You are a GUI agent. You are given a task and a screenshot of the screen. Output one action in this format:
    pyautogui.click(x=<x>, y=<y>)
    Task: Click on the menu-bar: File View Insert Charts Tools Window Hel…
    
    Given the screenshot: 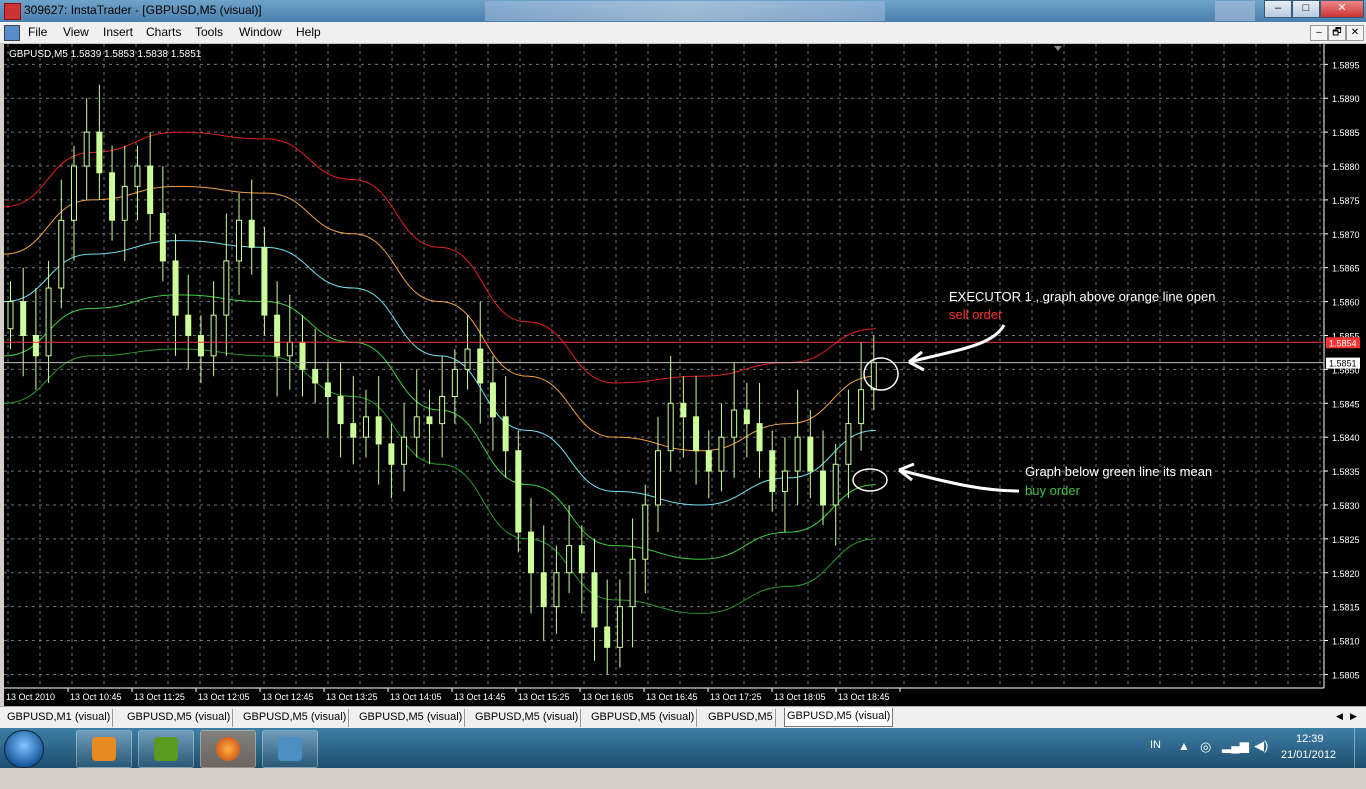 What is the action you would take?
    pyautogui.click(x=683, y=33)
    